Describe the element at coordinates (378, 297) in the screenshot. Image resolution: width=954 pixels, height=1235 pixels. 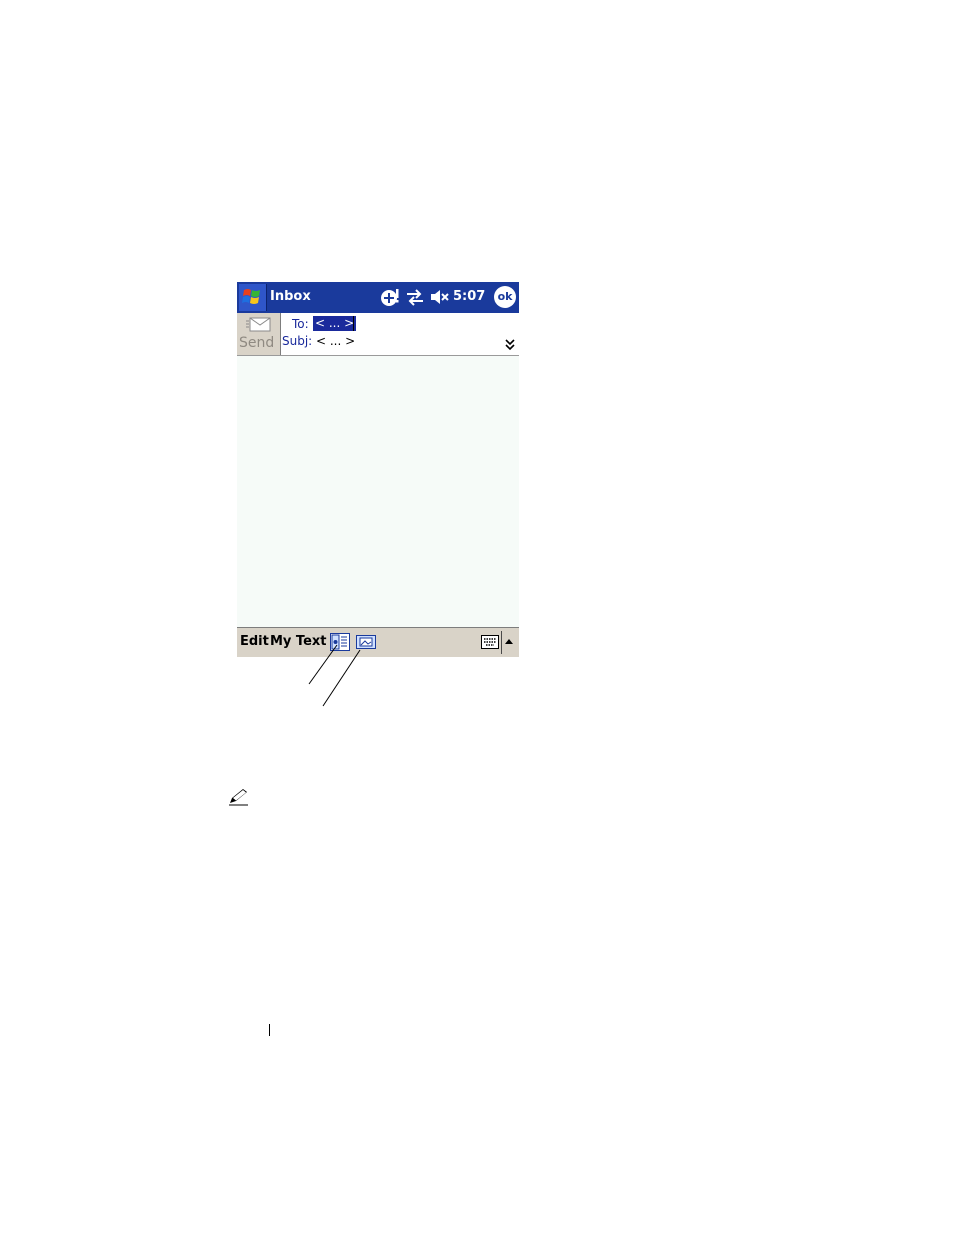
I see `title-bar: Inbox 5:07 ok` at that location.